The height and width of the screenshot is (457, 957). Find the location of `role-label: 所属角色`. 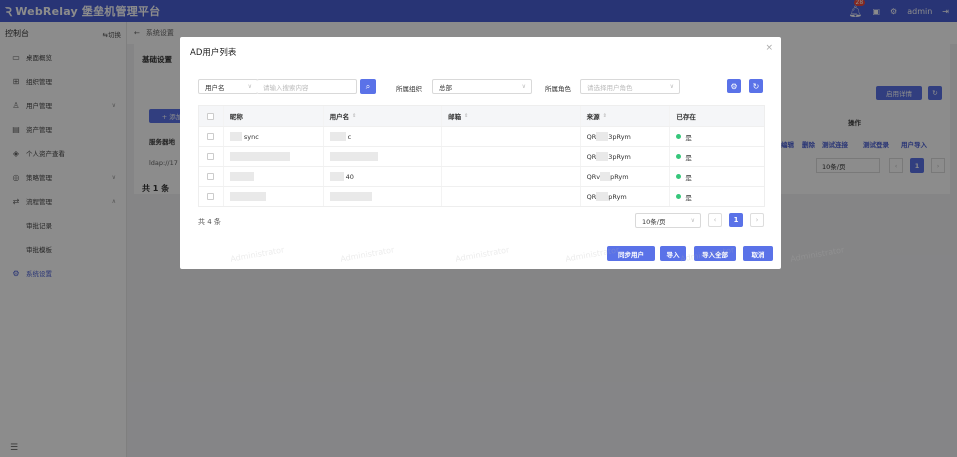

role-label: 所属角色 is located at coordinates (558, 89).